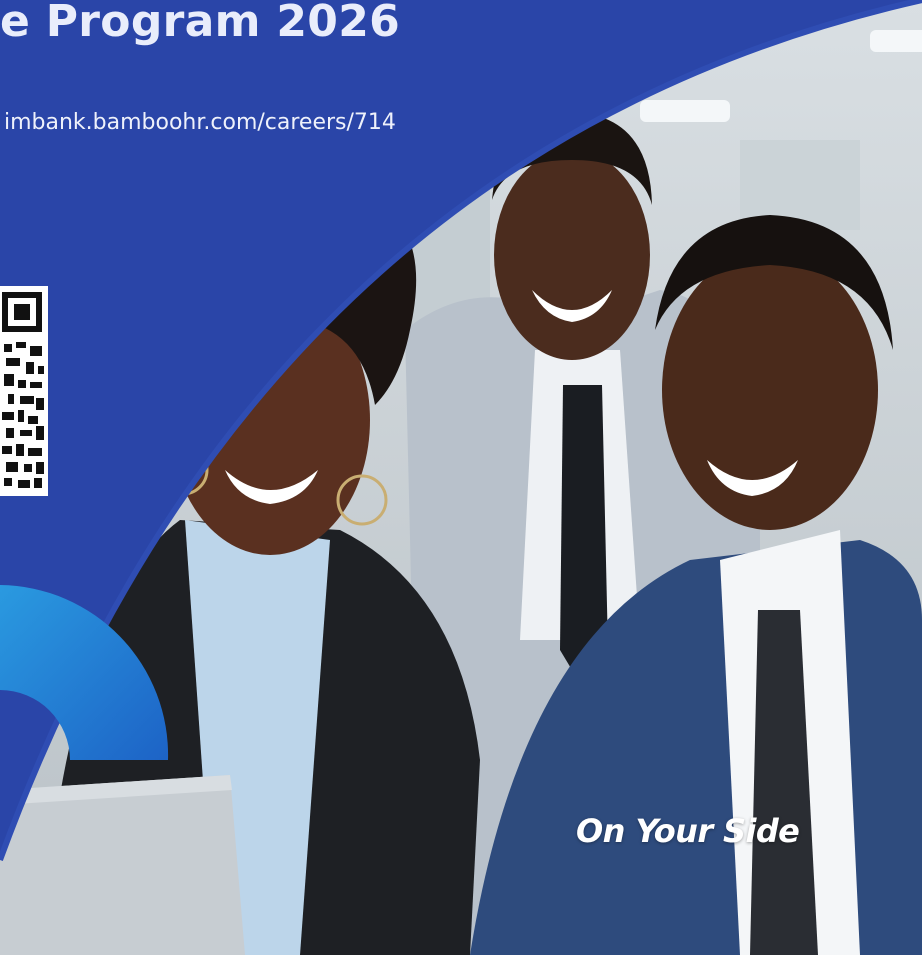 This screenshot has width=922, height=955. I want to click on careers-url: imbank.bamboohr.com/careers/714, so click(200, 122).